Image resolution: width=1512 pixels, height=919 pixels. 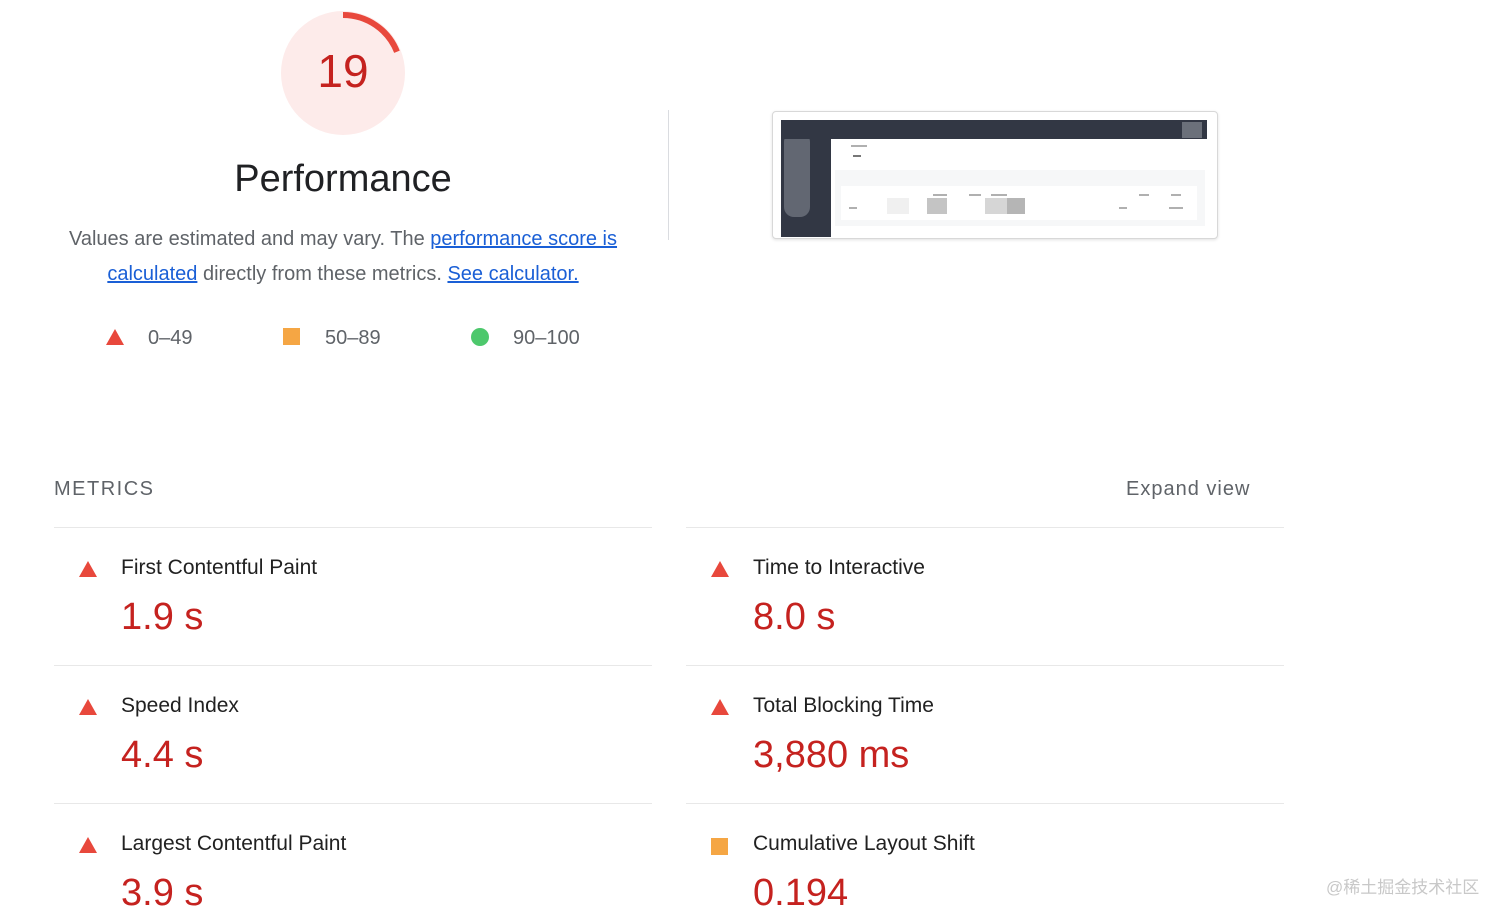 What do you see at coordinates (985, 734) in the screenshot?
I see `metric-total-blocking-time: Total Blocking Time 3,880 ms` at bounding box center [985, 734].